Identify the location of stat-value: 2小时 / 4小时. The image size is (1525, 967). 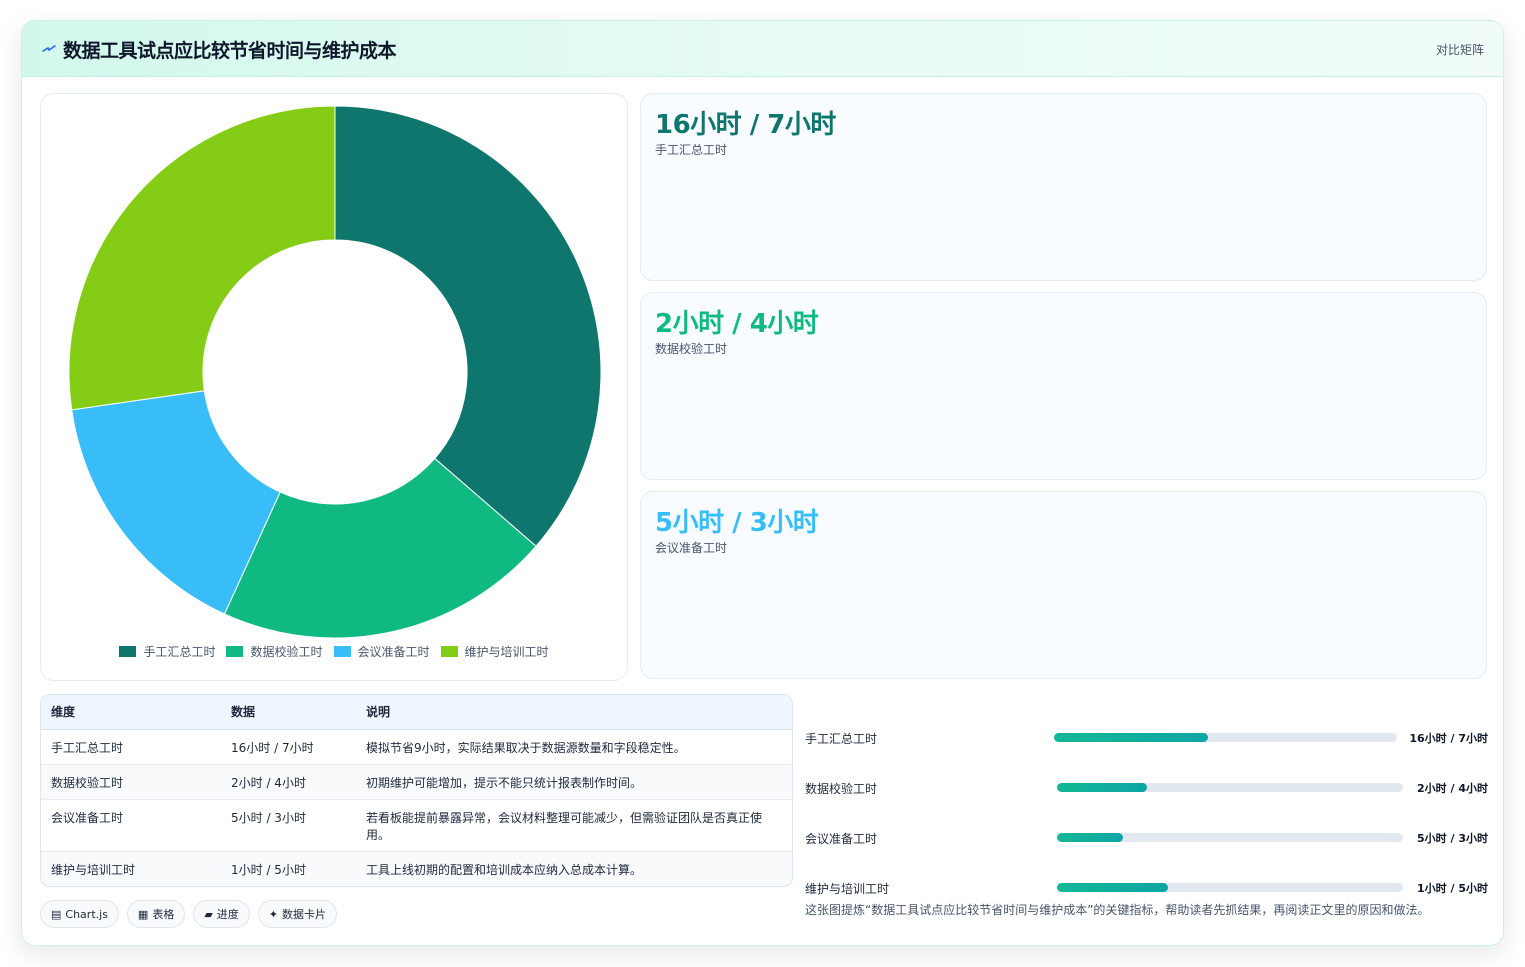
(737, 324).